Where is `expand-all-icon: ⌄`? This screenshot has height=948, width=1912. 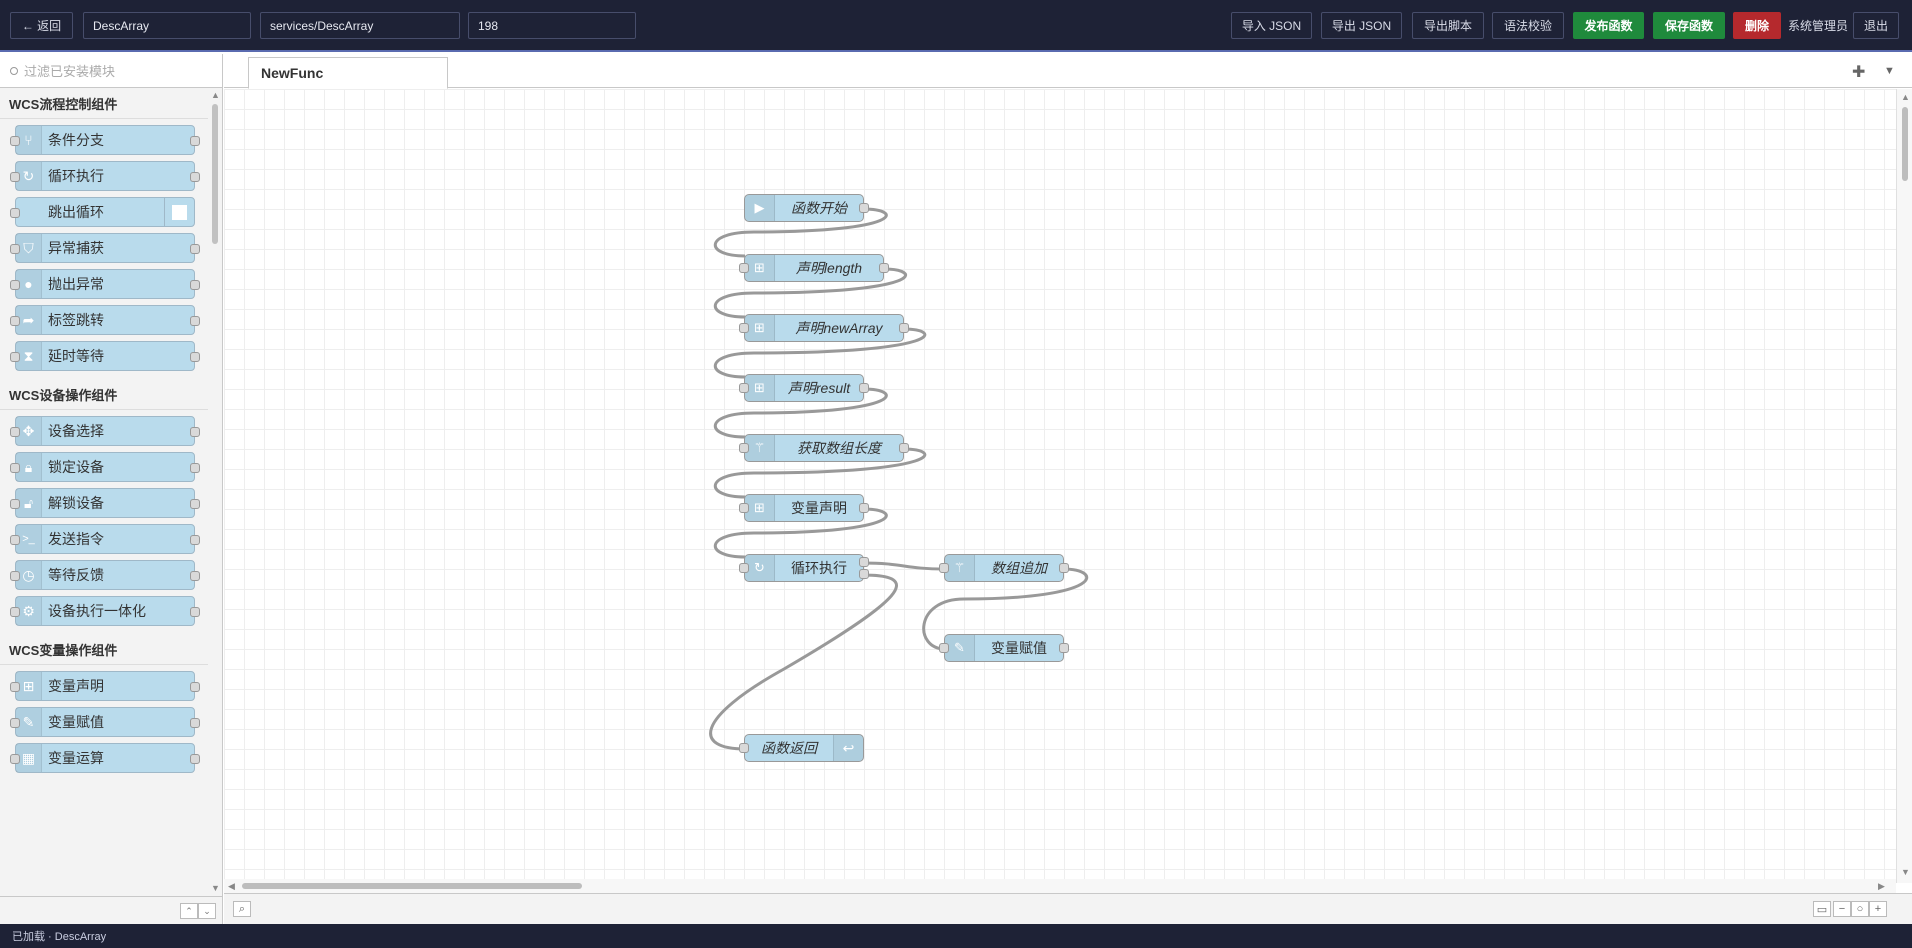
expand-all-icon: ⌄ is located at coordinates (207, 911).